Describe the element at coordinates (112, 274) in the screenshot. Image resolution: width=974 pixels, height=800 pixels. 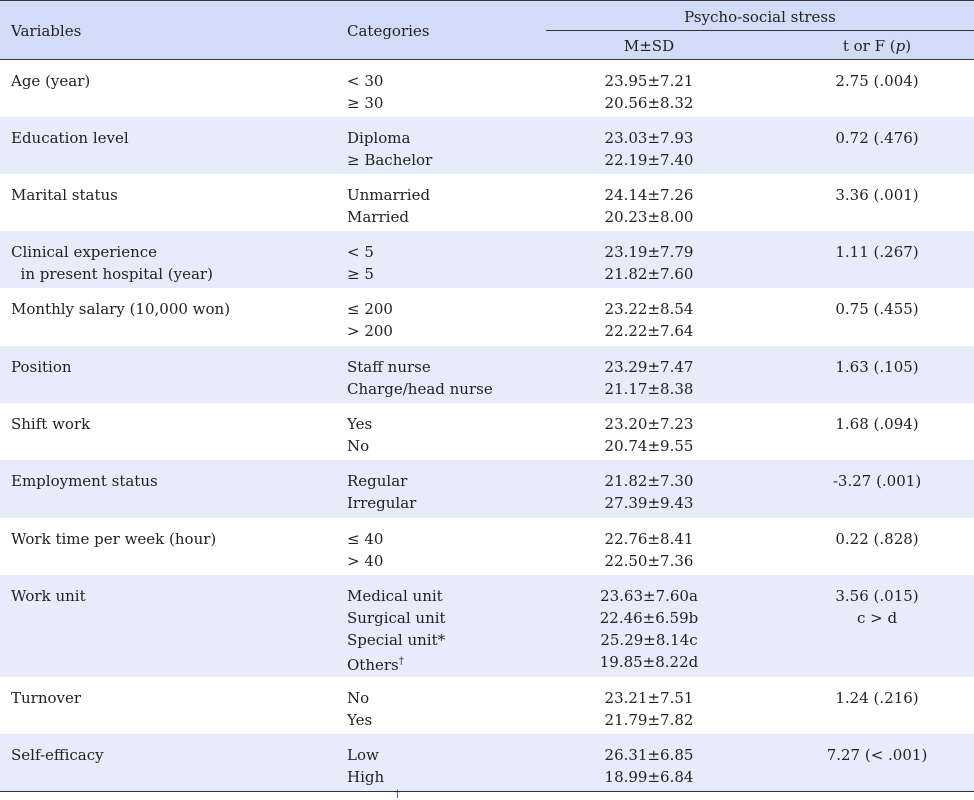
I see `variable-line: in present hospital (year)` at that location.